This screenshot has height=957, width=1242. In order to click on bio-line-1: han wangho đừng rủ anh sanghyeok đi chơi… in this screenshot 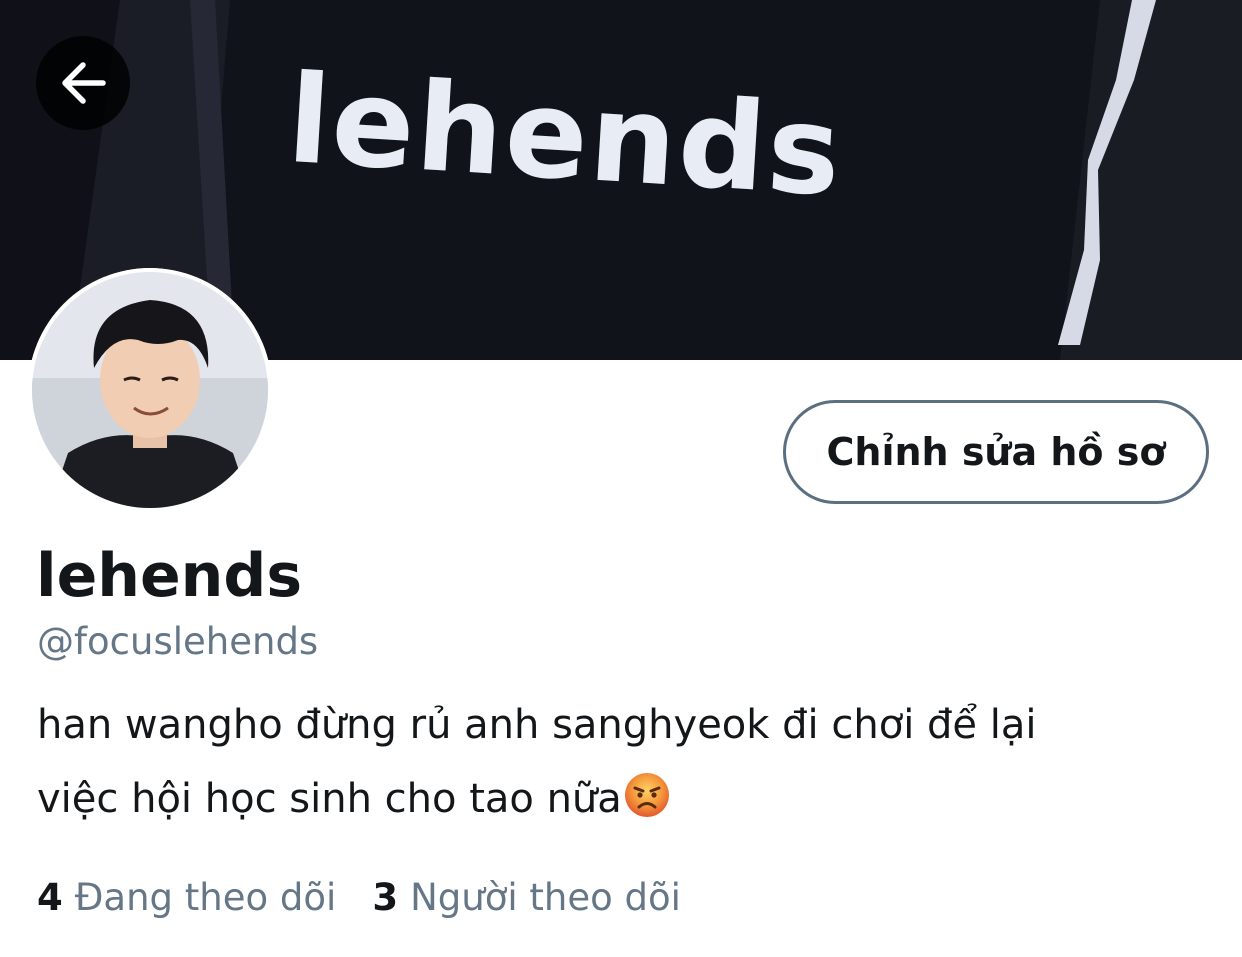, I will do `click(537, 725)`.